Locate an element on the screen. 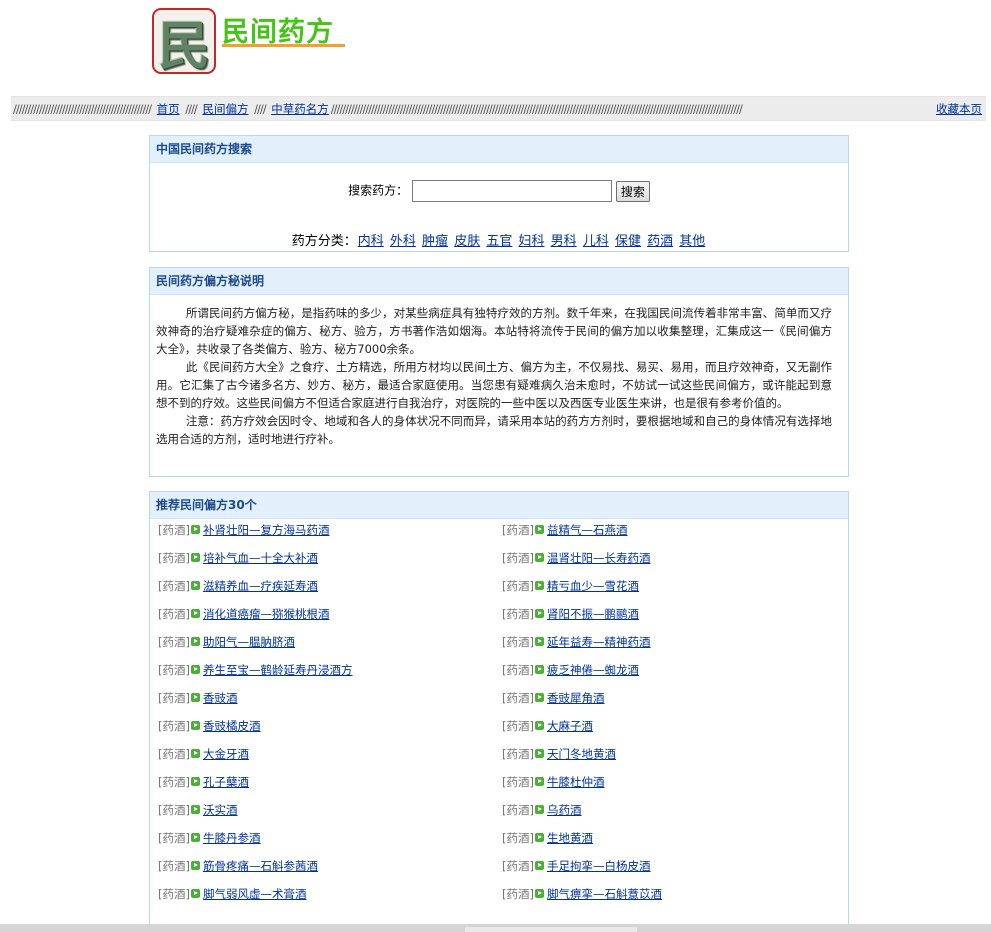 The width and height of the screenshot is (991, 932). recommend-item-link: 大金牙酒 is located at coordinates (226, 754).